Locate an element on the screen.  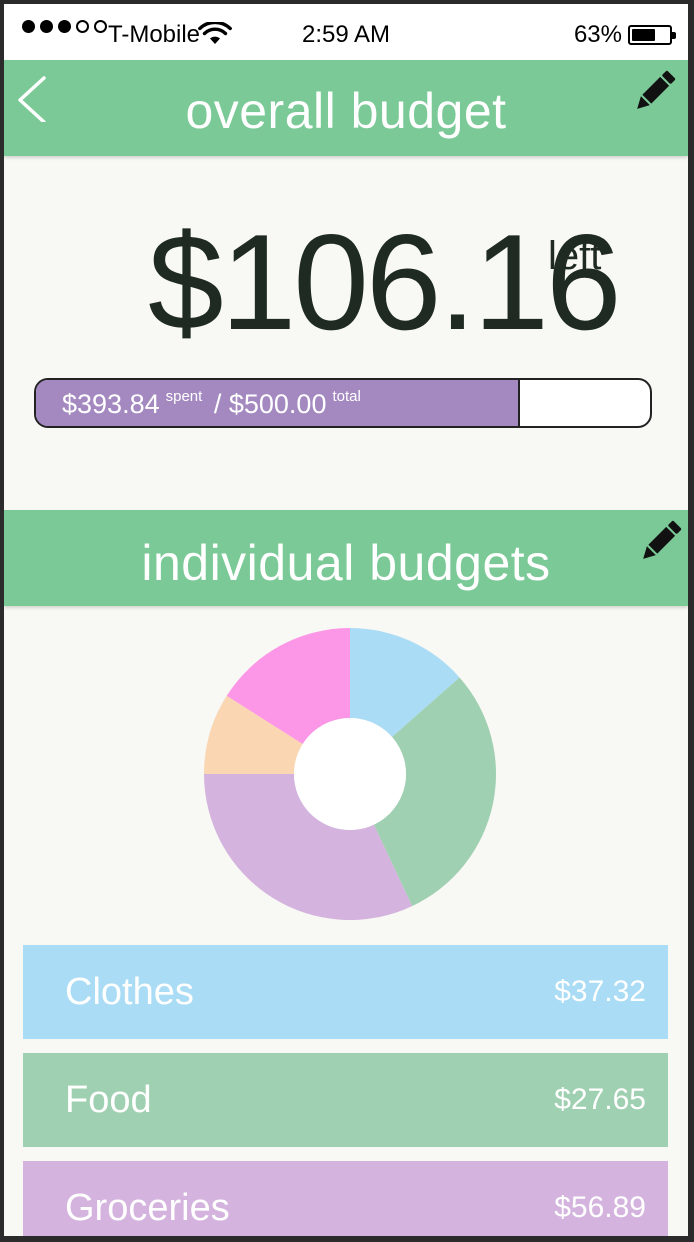
category-label: Food is located at coordinates (108, 1100).